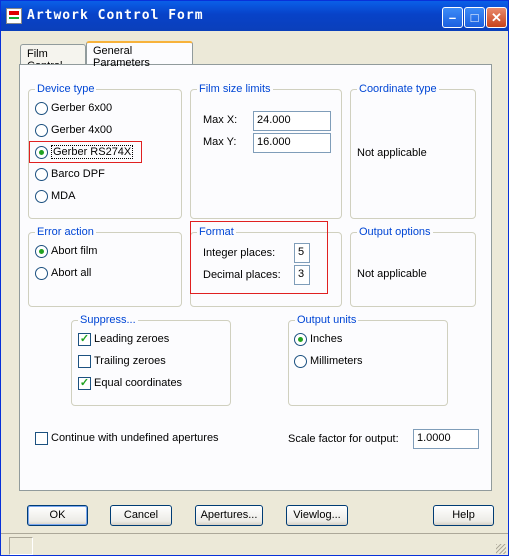 The height and width of the screenshot is (556, 509). I want to click on device-type-legend: Device type, so click(66, 89).